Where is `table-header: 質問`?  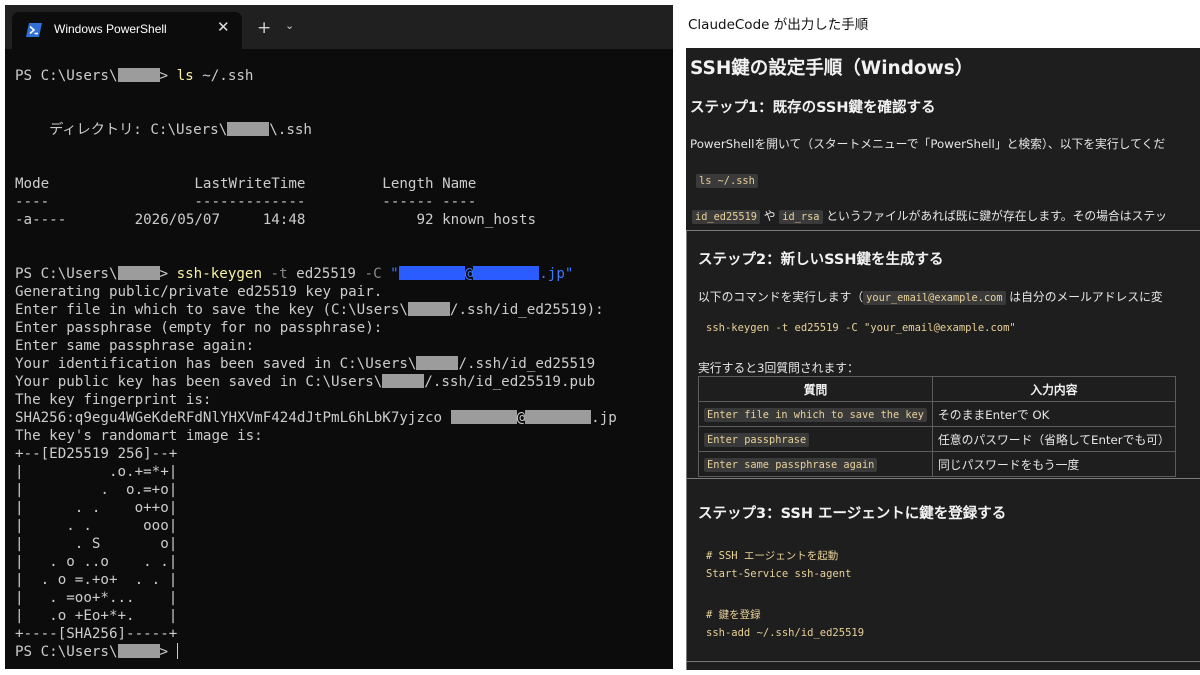 table-header: 質問 is located at coordinates (815, 389).